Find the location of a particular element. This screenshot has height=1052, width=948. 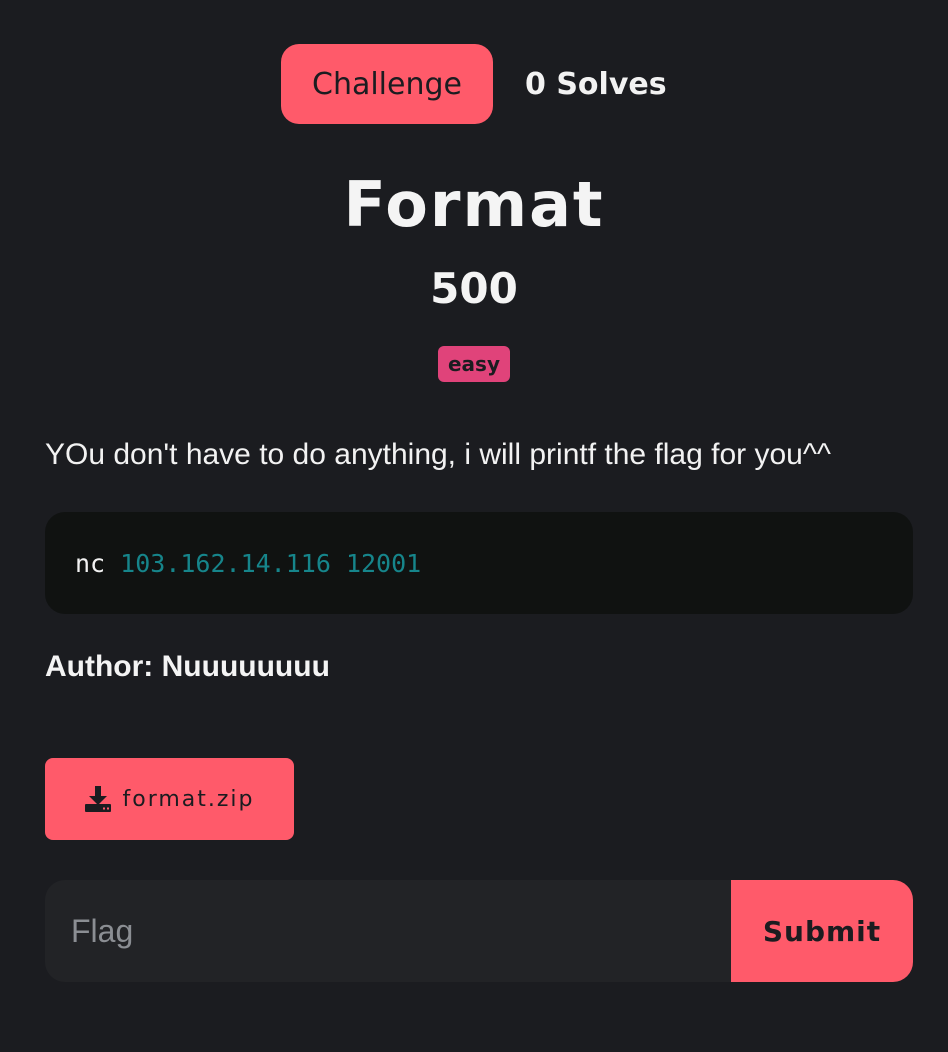

difficulty-badge-container: easy is located at coordinates (474, 364).